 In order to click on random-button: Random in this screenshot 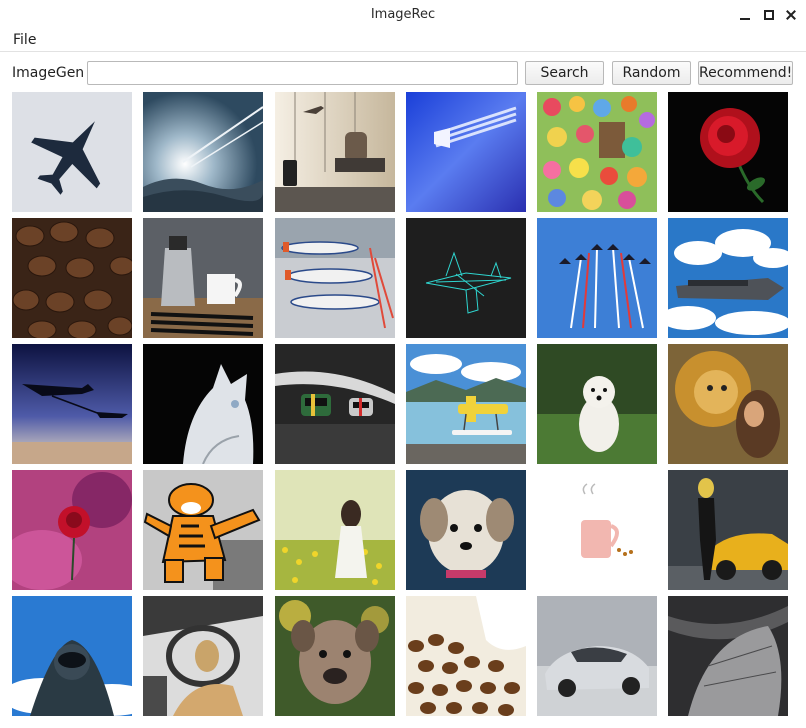, I will do `click(651, 73)`.